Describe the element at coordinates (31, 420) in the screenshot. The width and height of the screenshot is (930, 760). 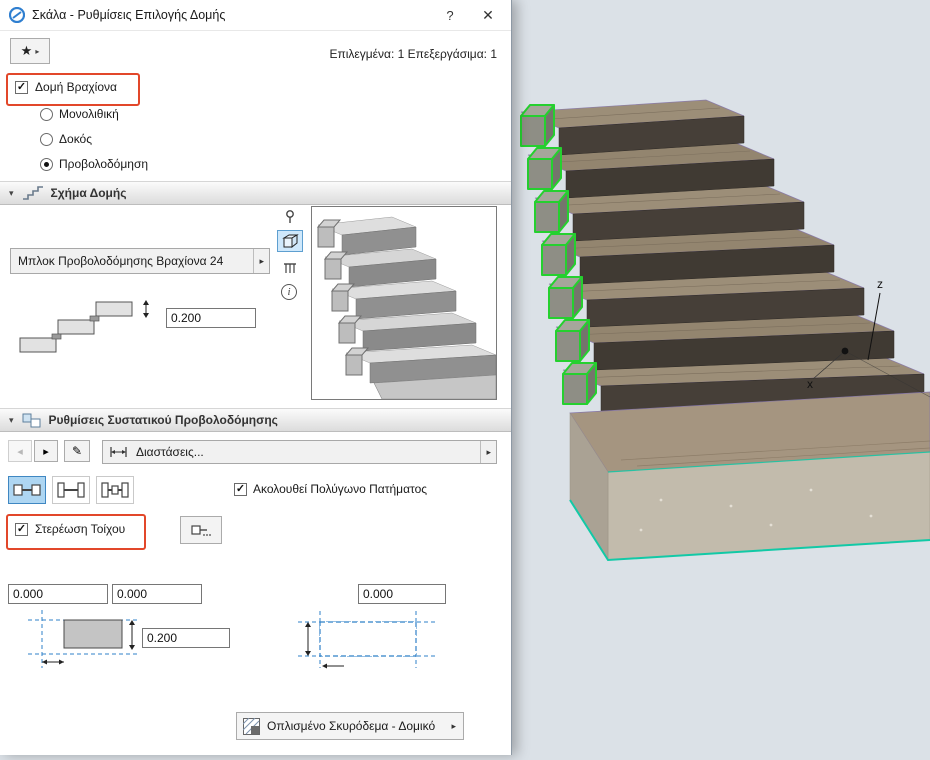
I see `component-grid-icon` at that location.